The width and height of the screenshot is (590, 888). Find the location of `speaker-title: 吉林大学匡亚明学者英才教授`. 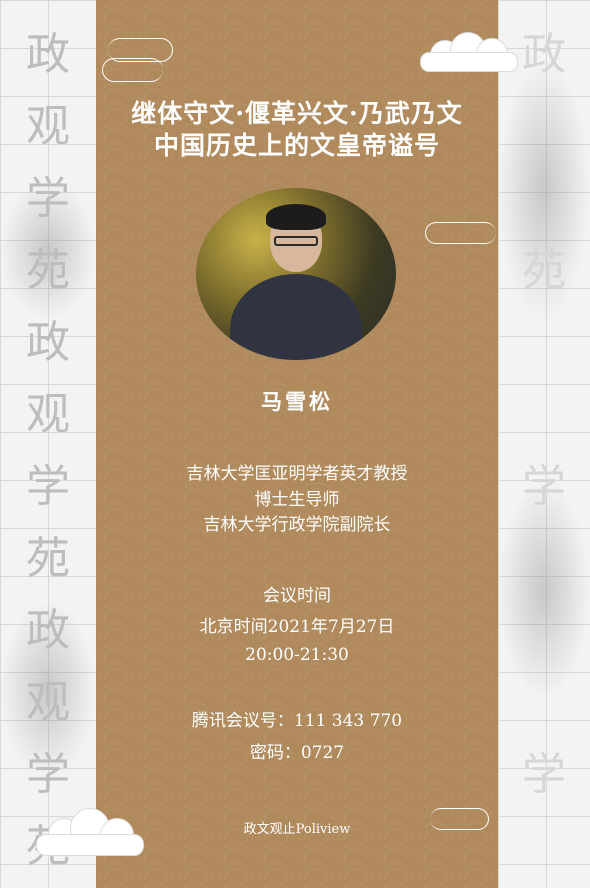

speaker-title: 吉林大学匡亚明学者英才教授 is located at coordinates (297, 474).